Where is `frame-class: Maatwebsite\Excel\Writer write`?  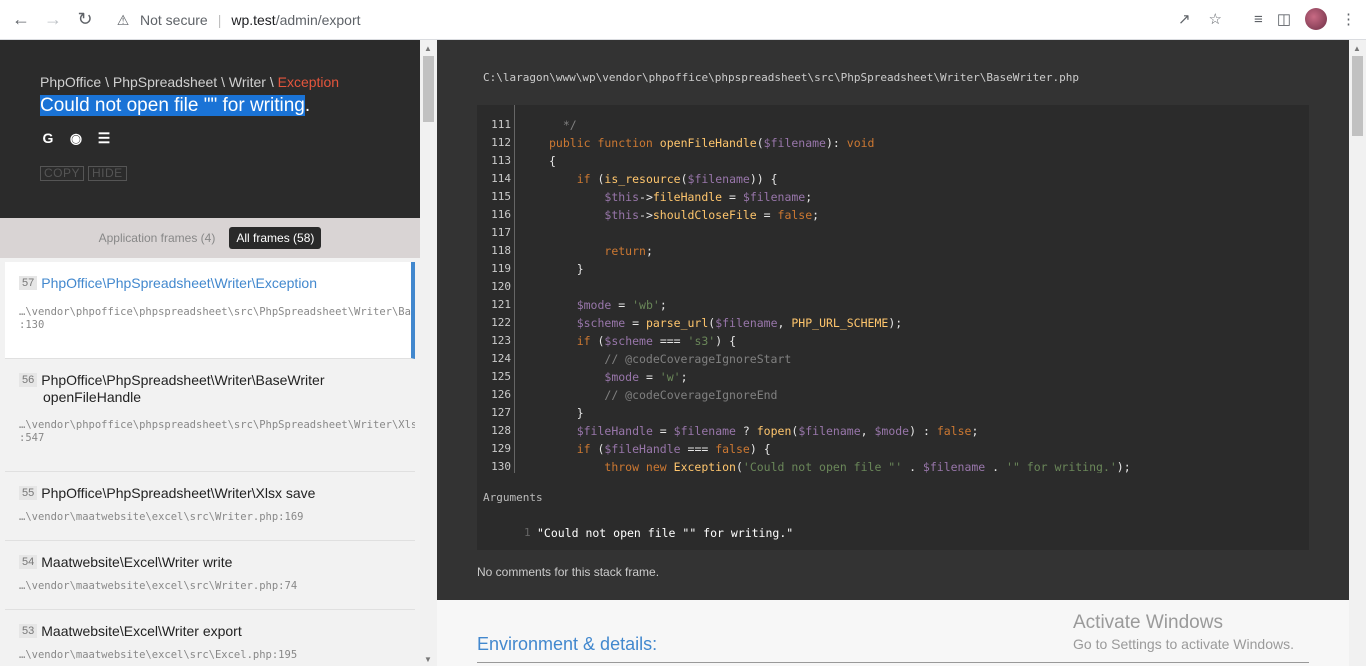 frame-class: Maatwebsite\Excel\Writer write is located at coordinates (137, 561).